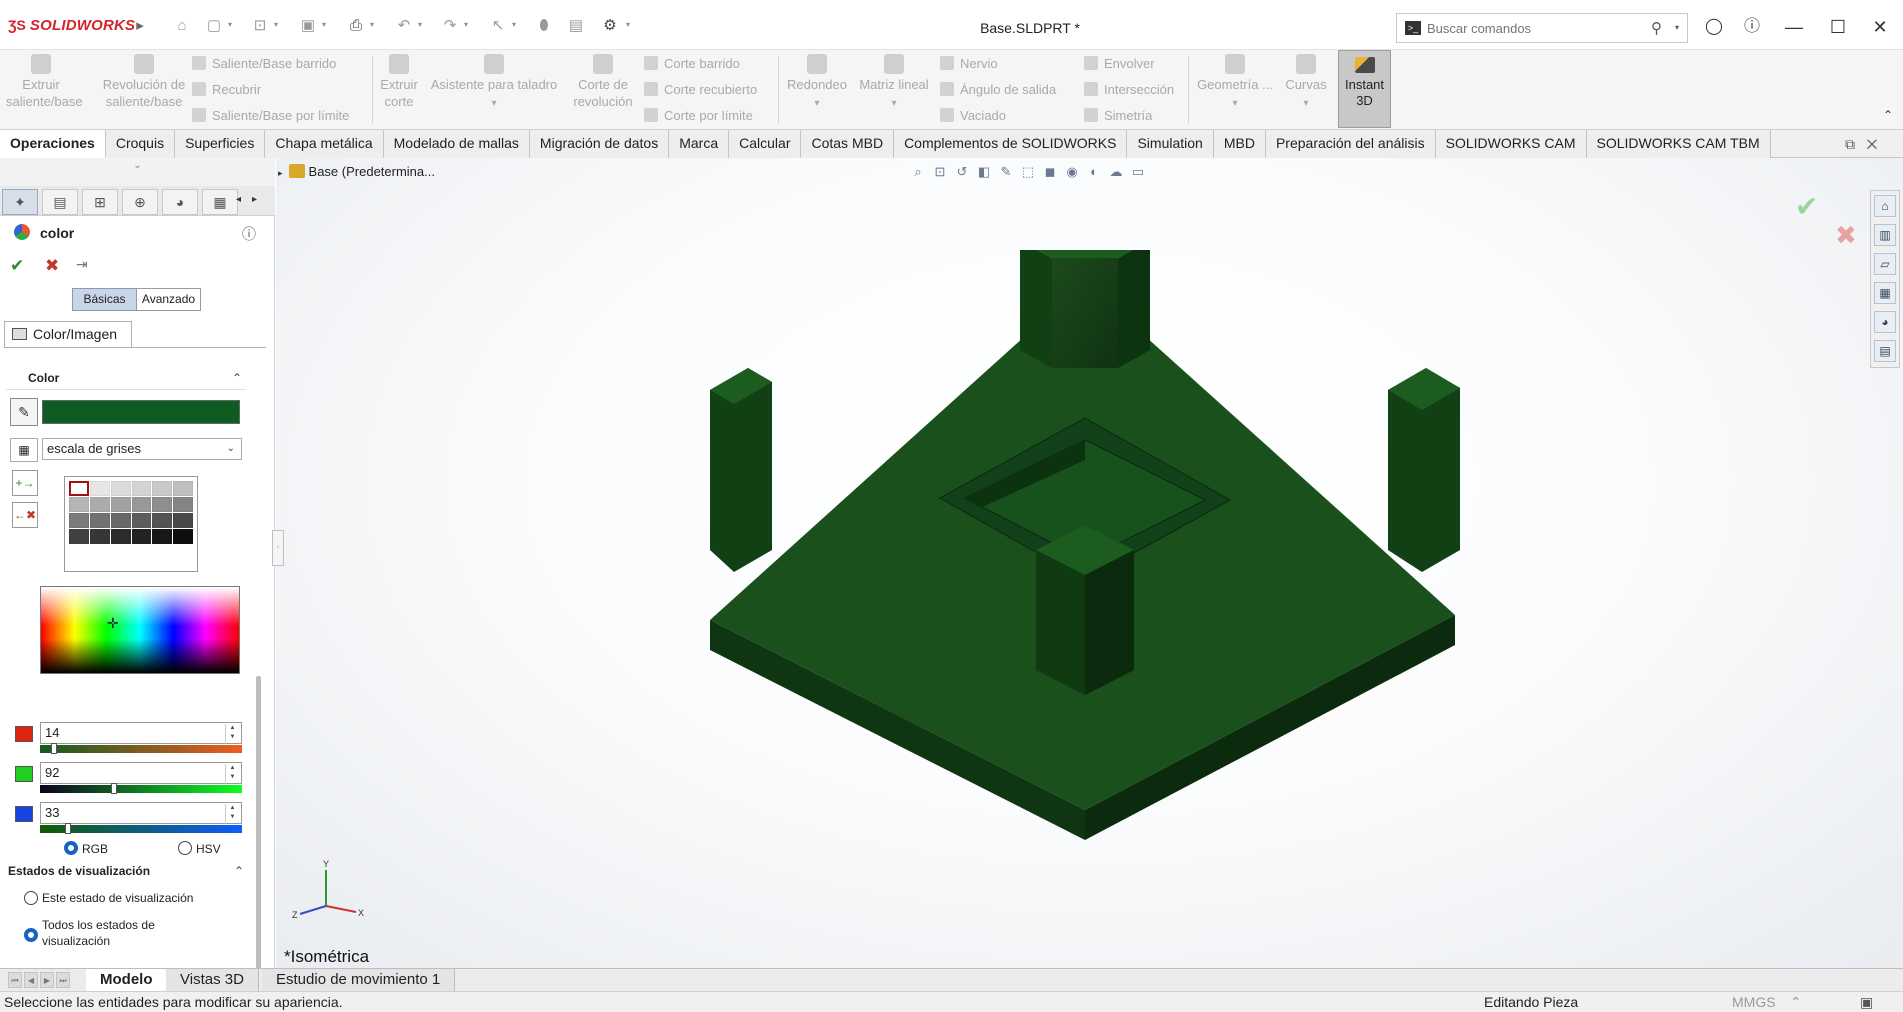 The height and width of the screenshot is (1012, 1903). What do you see at coordinates (1364, 89) in the screenshot?
I see `instant3d-button: Instant 3D` at bounding box center [1364, 89].